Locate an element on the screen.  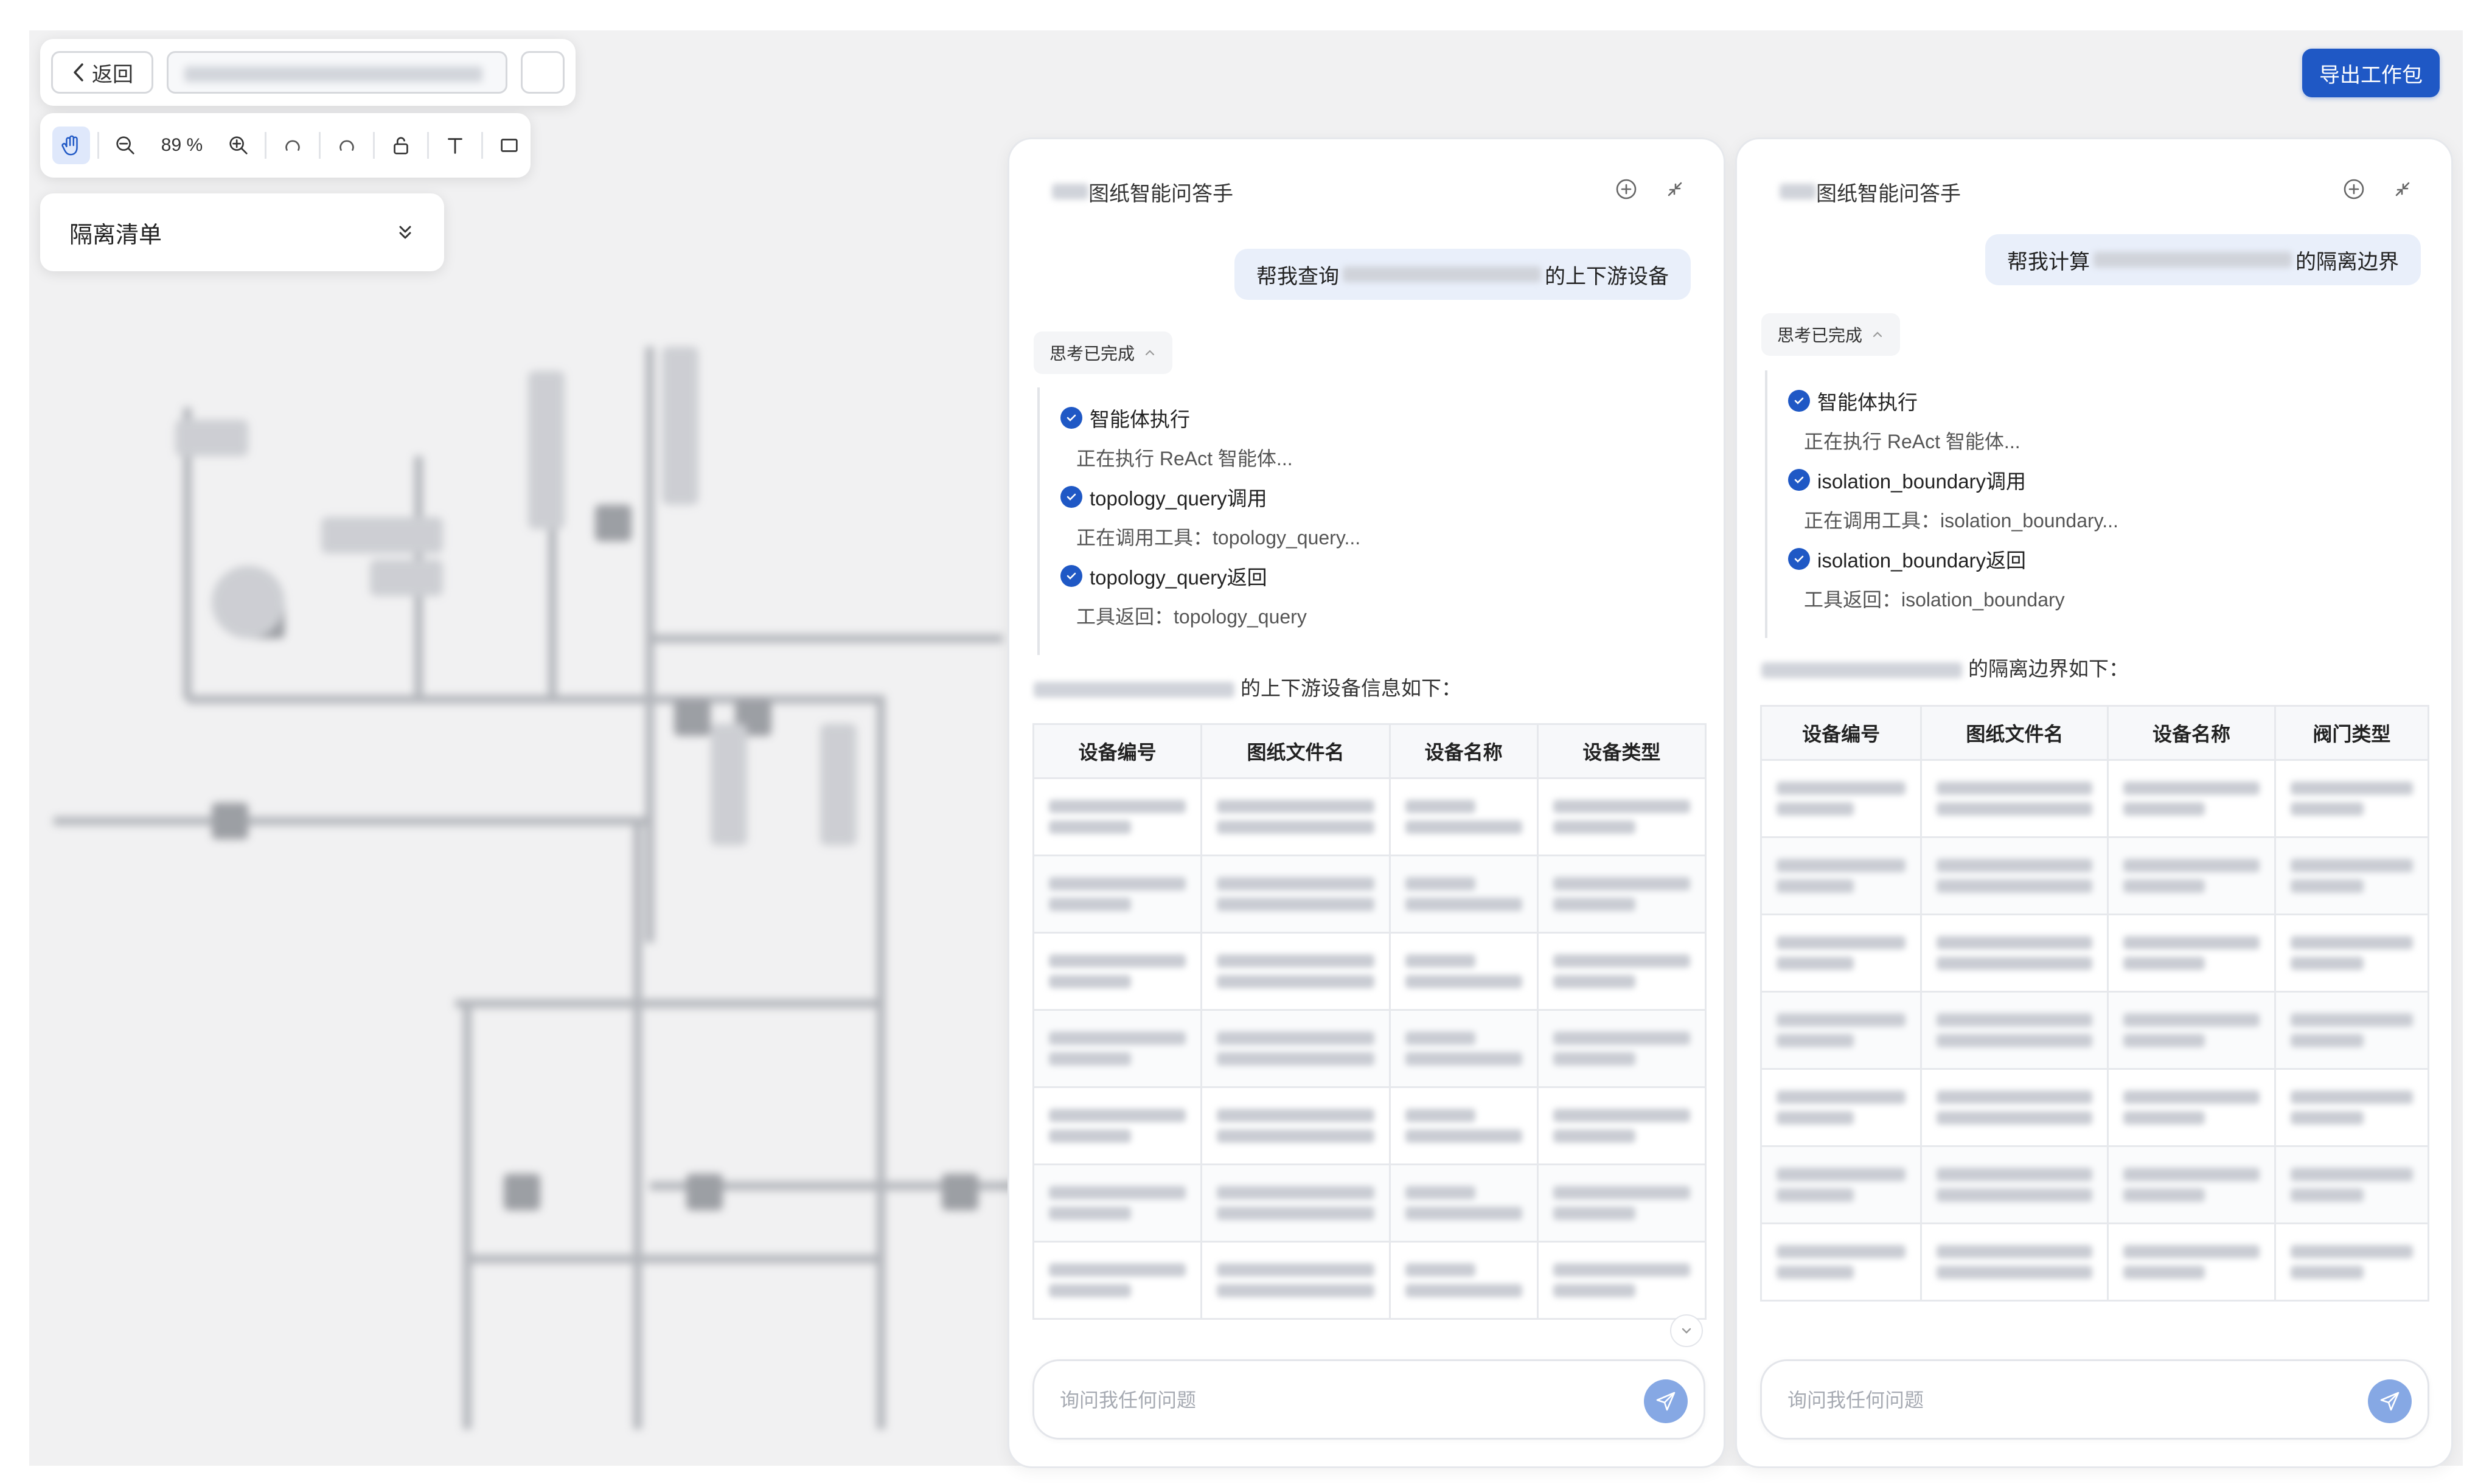
chevron-up-icon is located at coordinates (1877, 334).